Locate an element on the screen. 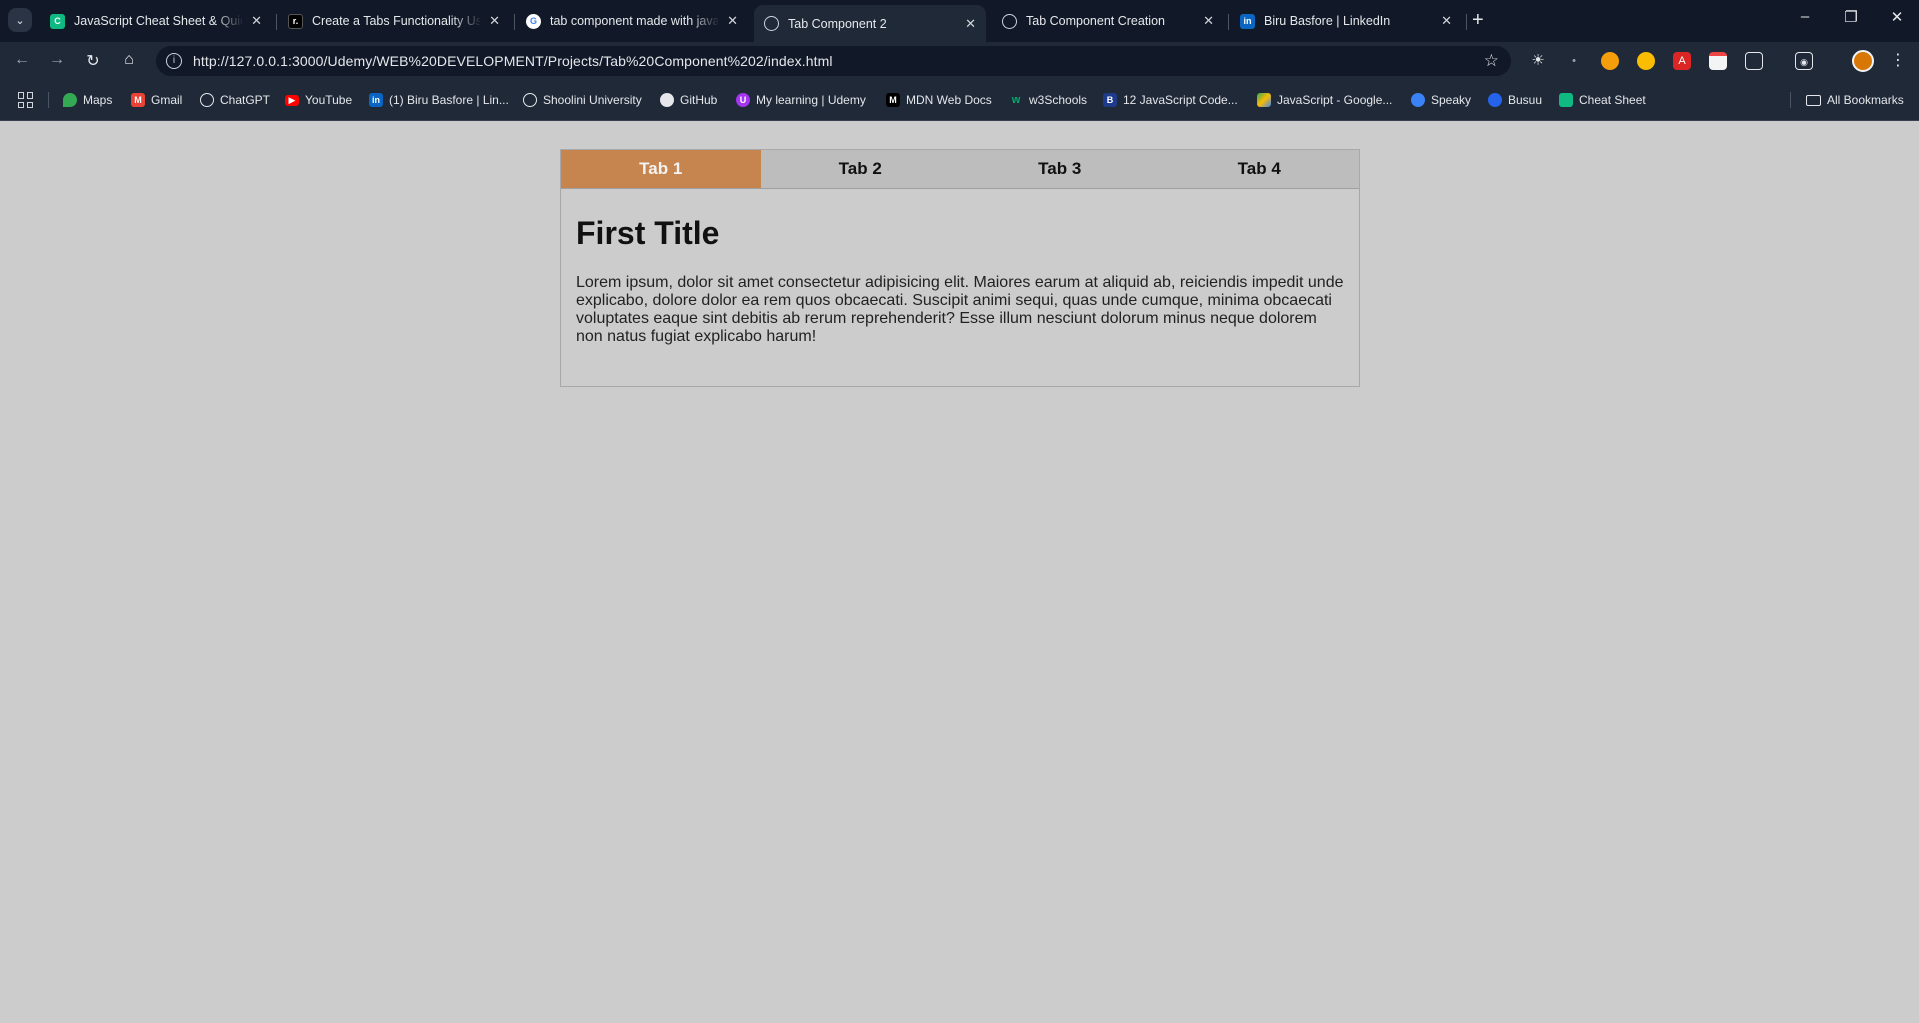  folder-icon is located at coordinates (1813, 100).